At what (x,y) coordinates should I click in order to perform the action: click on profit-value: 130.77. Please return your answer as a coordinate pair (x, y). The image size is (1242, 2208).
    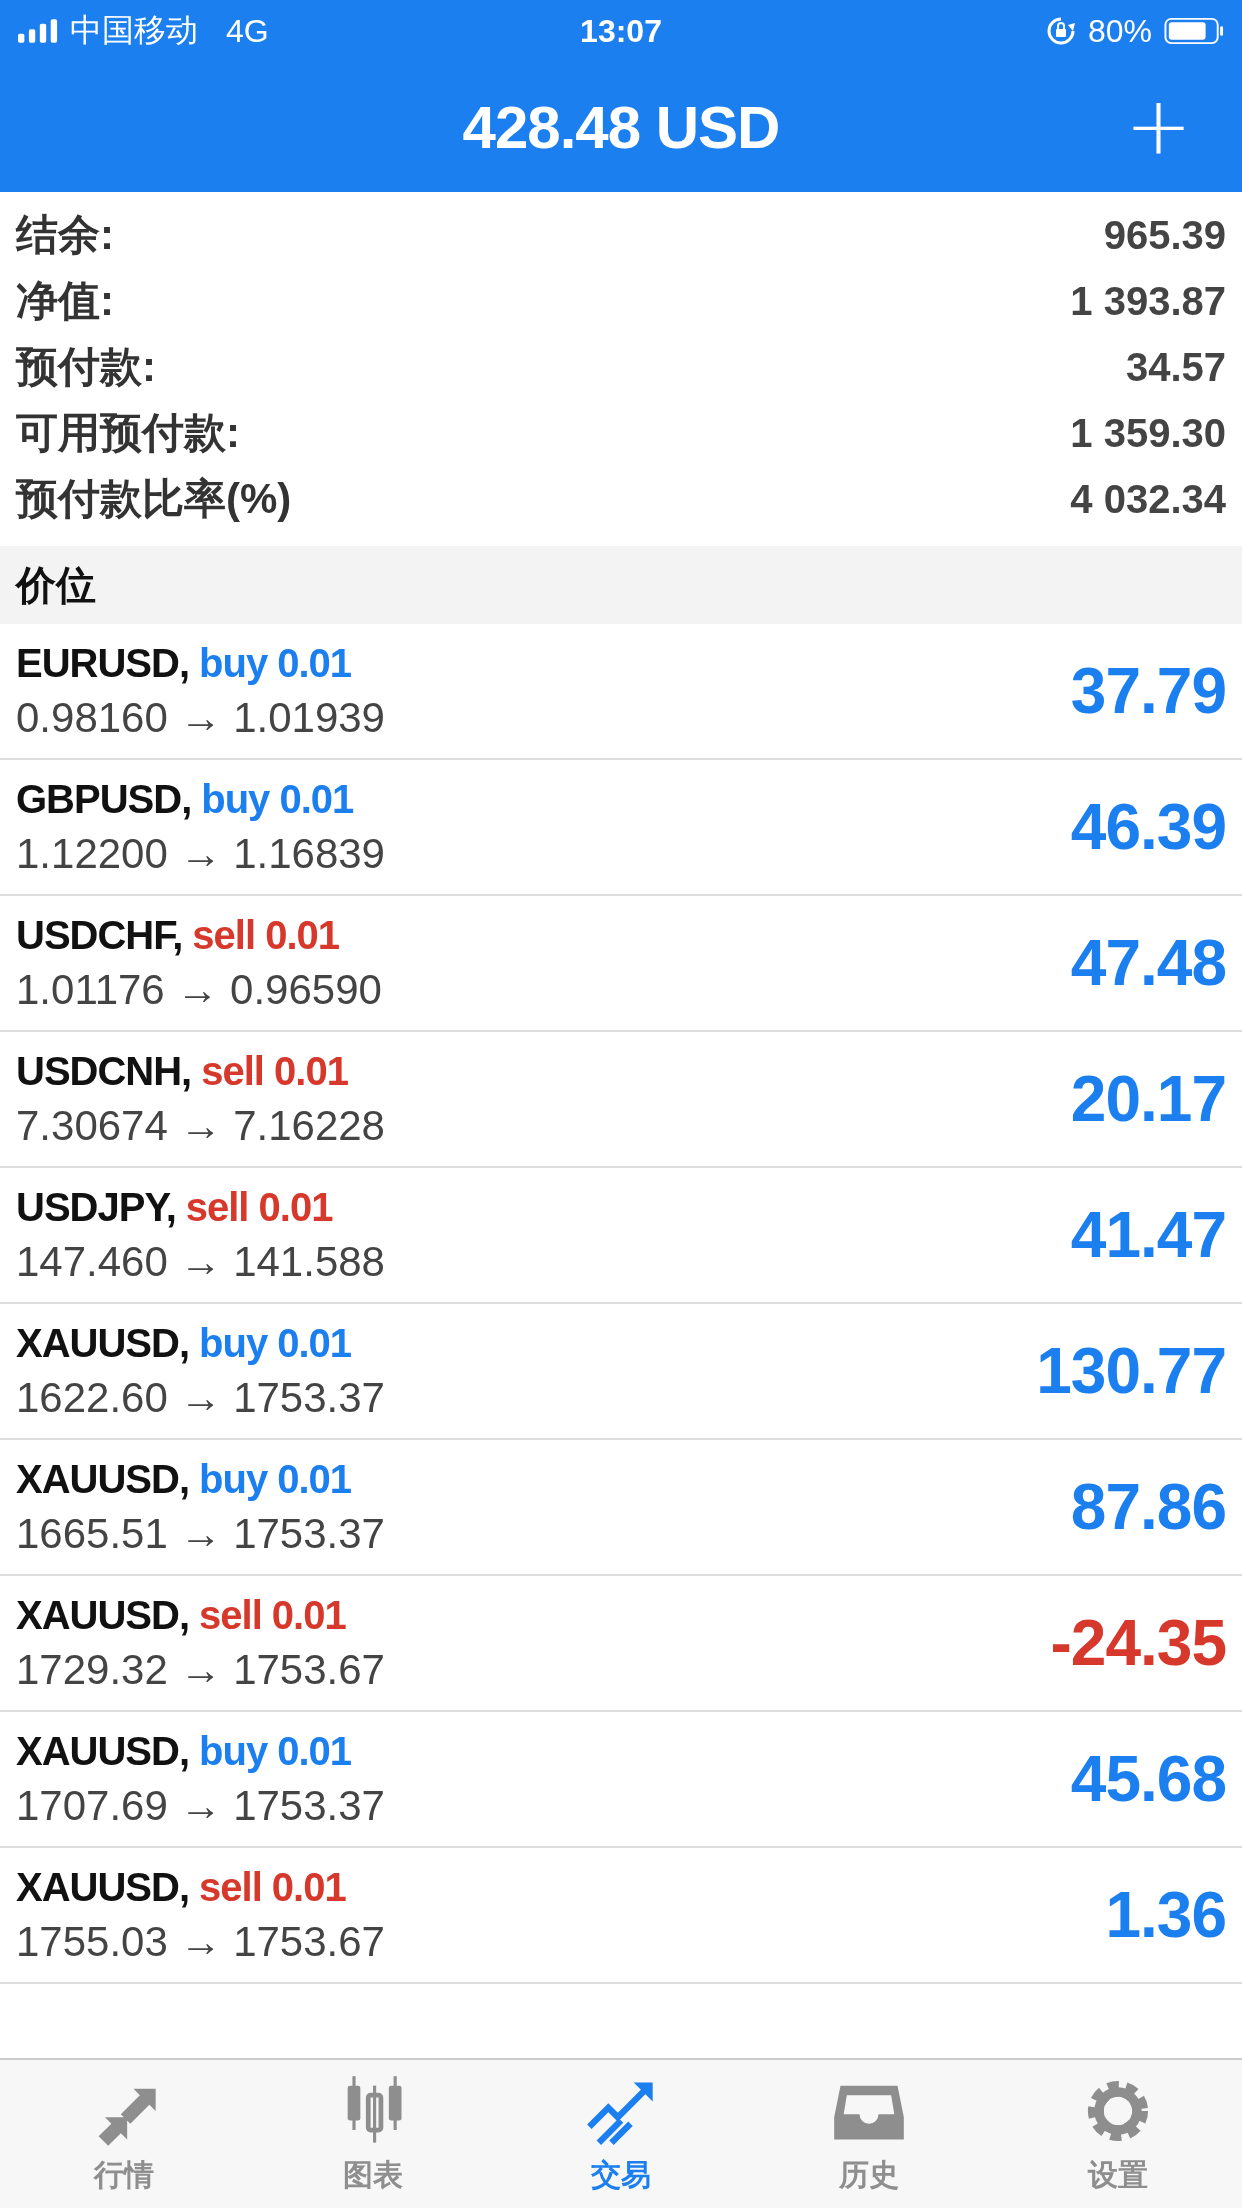
    Looking at the image, I should click on (1131, 1371).